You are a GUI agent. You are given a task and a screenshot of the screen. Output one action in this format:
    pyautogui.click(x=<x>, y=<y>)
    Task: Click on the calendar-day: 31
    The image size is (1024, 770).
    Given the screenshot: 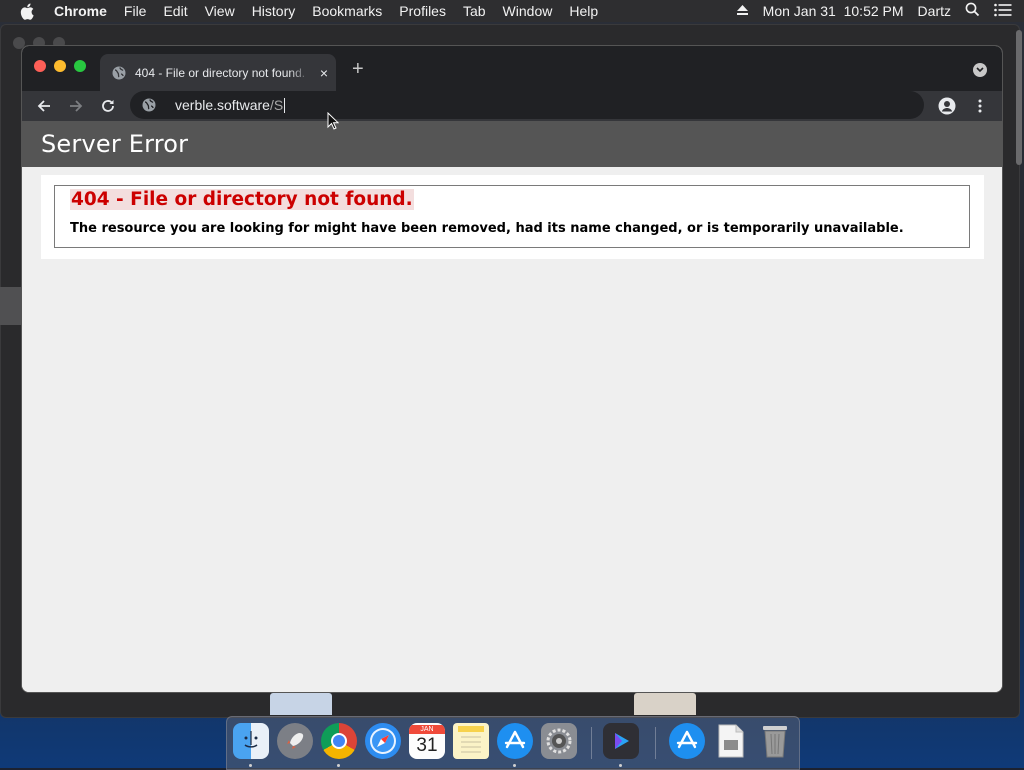 What is the action you would take?
    pyautogui.click(x=427, y=745)
    